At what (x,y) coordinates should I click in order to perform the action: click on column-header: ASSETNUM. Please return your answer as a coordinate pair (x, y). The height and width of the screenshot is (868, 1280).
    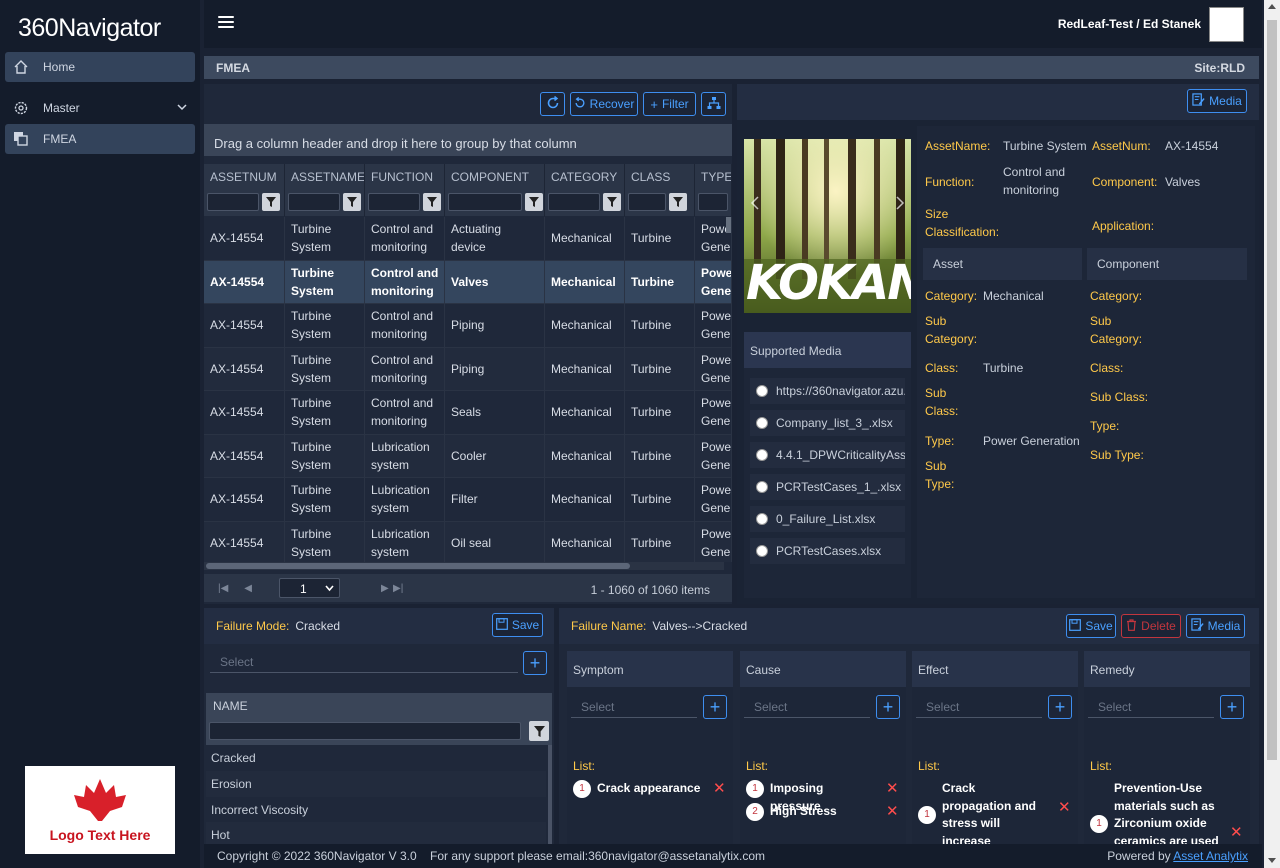
    Looking at the image, I should click on (244, 176).